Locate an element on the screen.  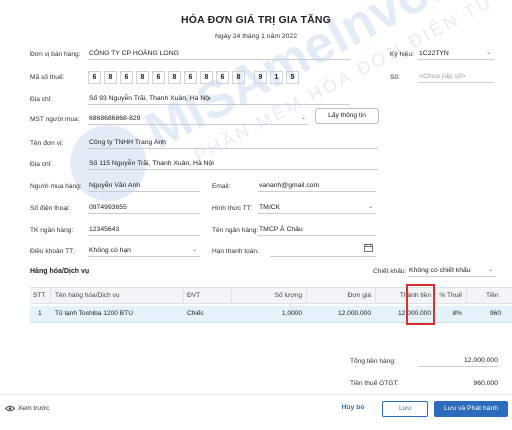
col-name: Tên hàng hóa/Dịch vụ is located at coordinates (87, 295).